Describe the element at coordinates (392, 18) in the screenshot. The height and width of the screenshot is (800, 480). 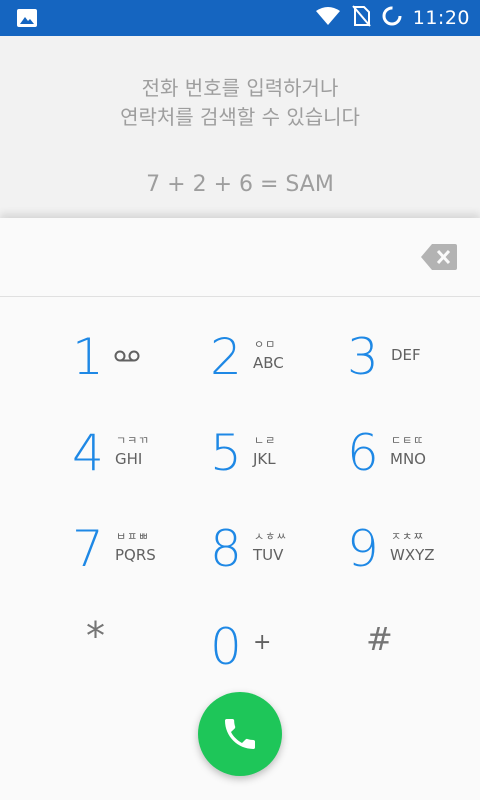
I see `sync-icon` at that location.